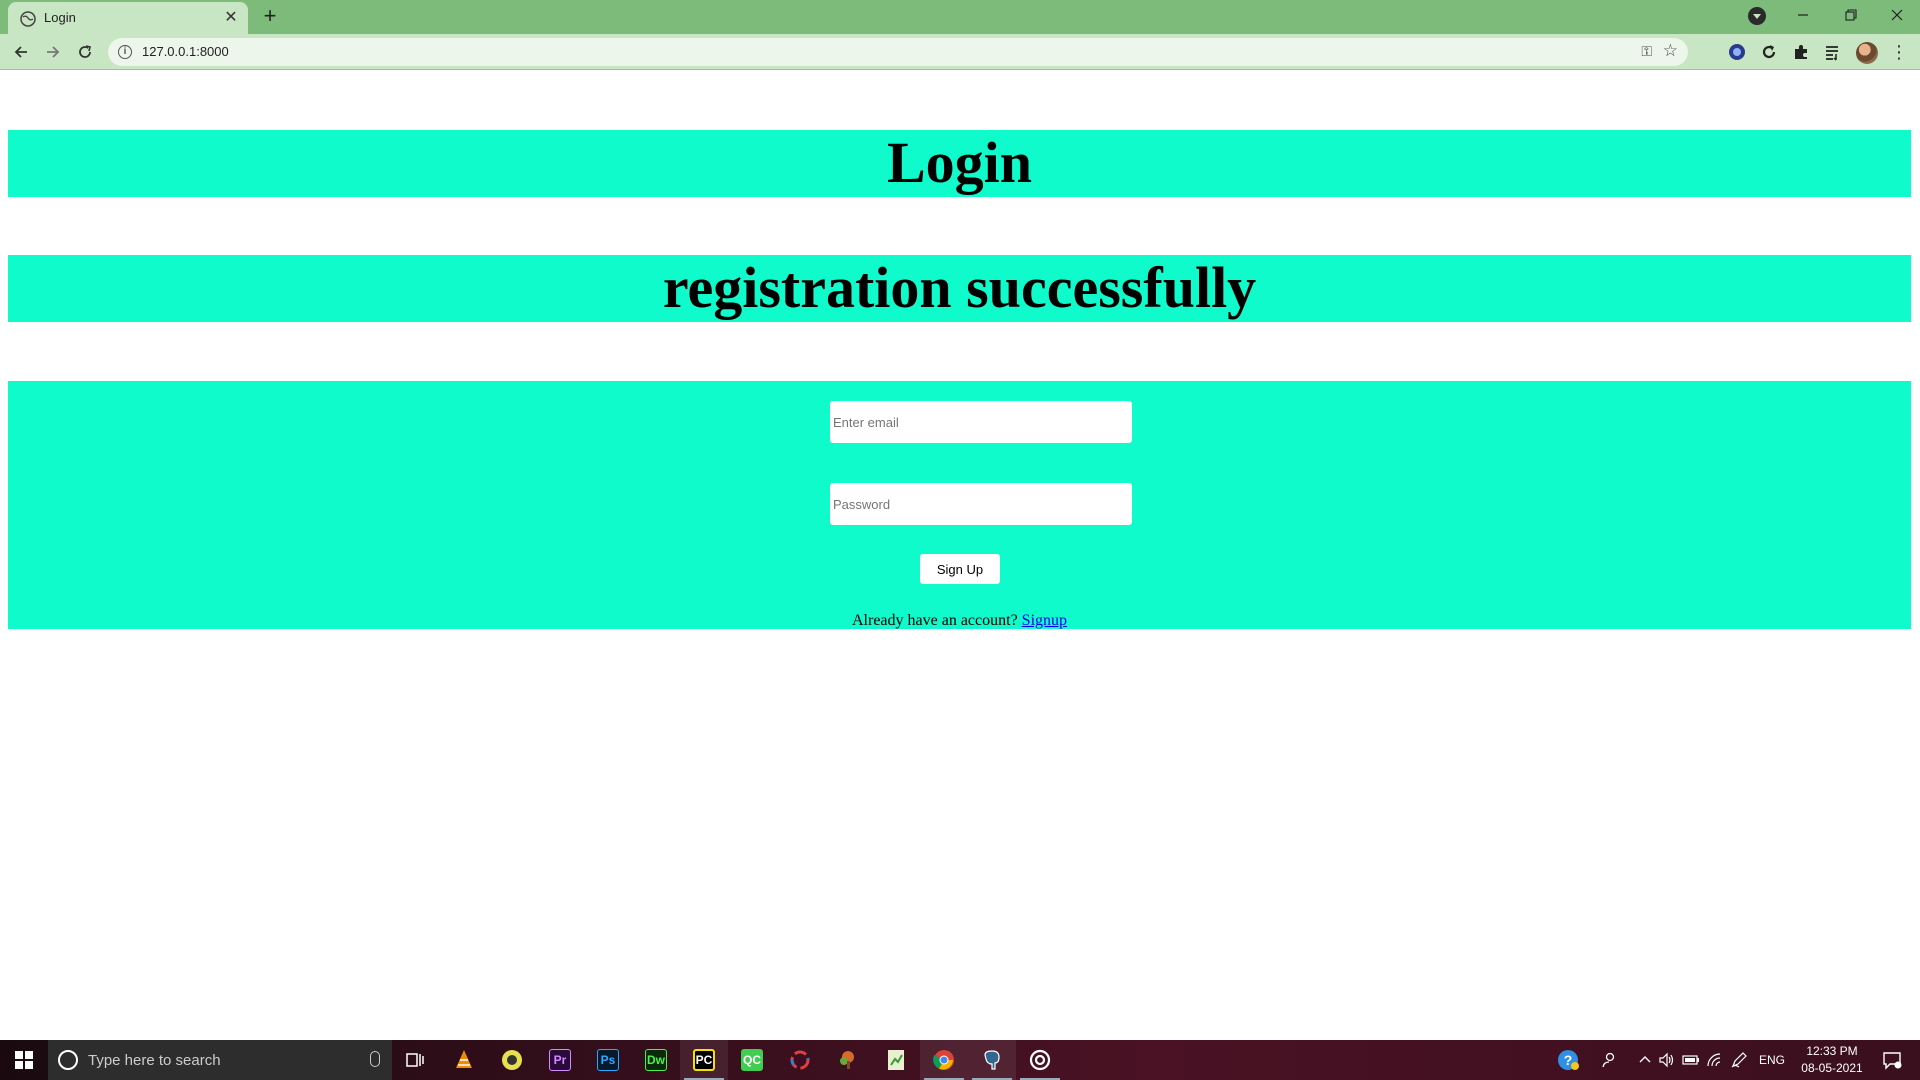 The width and height of the screenshot is (1920, 1080). I want to click on key-icon: ⚿, so click(1646, 51).